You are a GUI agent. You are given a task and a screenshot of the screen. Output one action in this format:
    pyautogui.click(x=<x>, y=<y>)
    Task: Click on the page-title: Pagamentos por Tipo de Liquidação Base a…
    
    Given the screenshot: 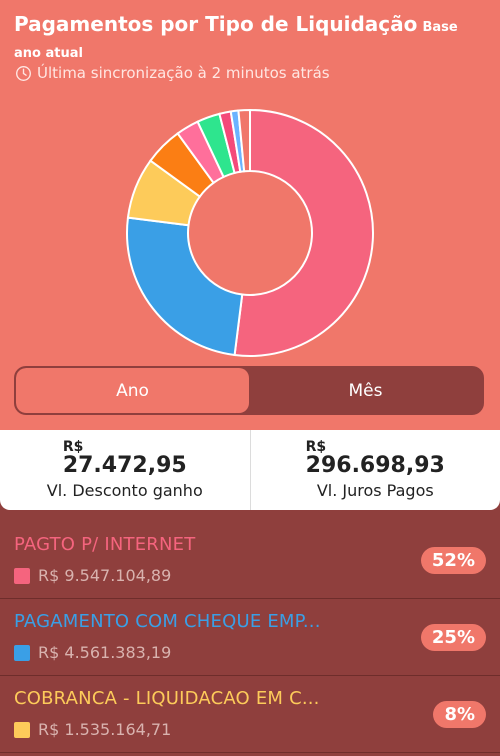 What is the action you would take?
    pyautogui.click(x=250, y=39)
    